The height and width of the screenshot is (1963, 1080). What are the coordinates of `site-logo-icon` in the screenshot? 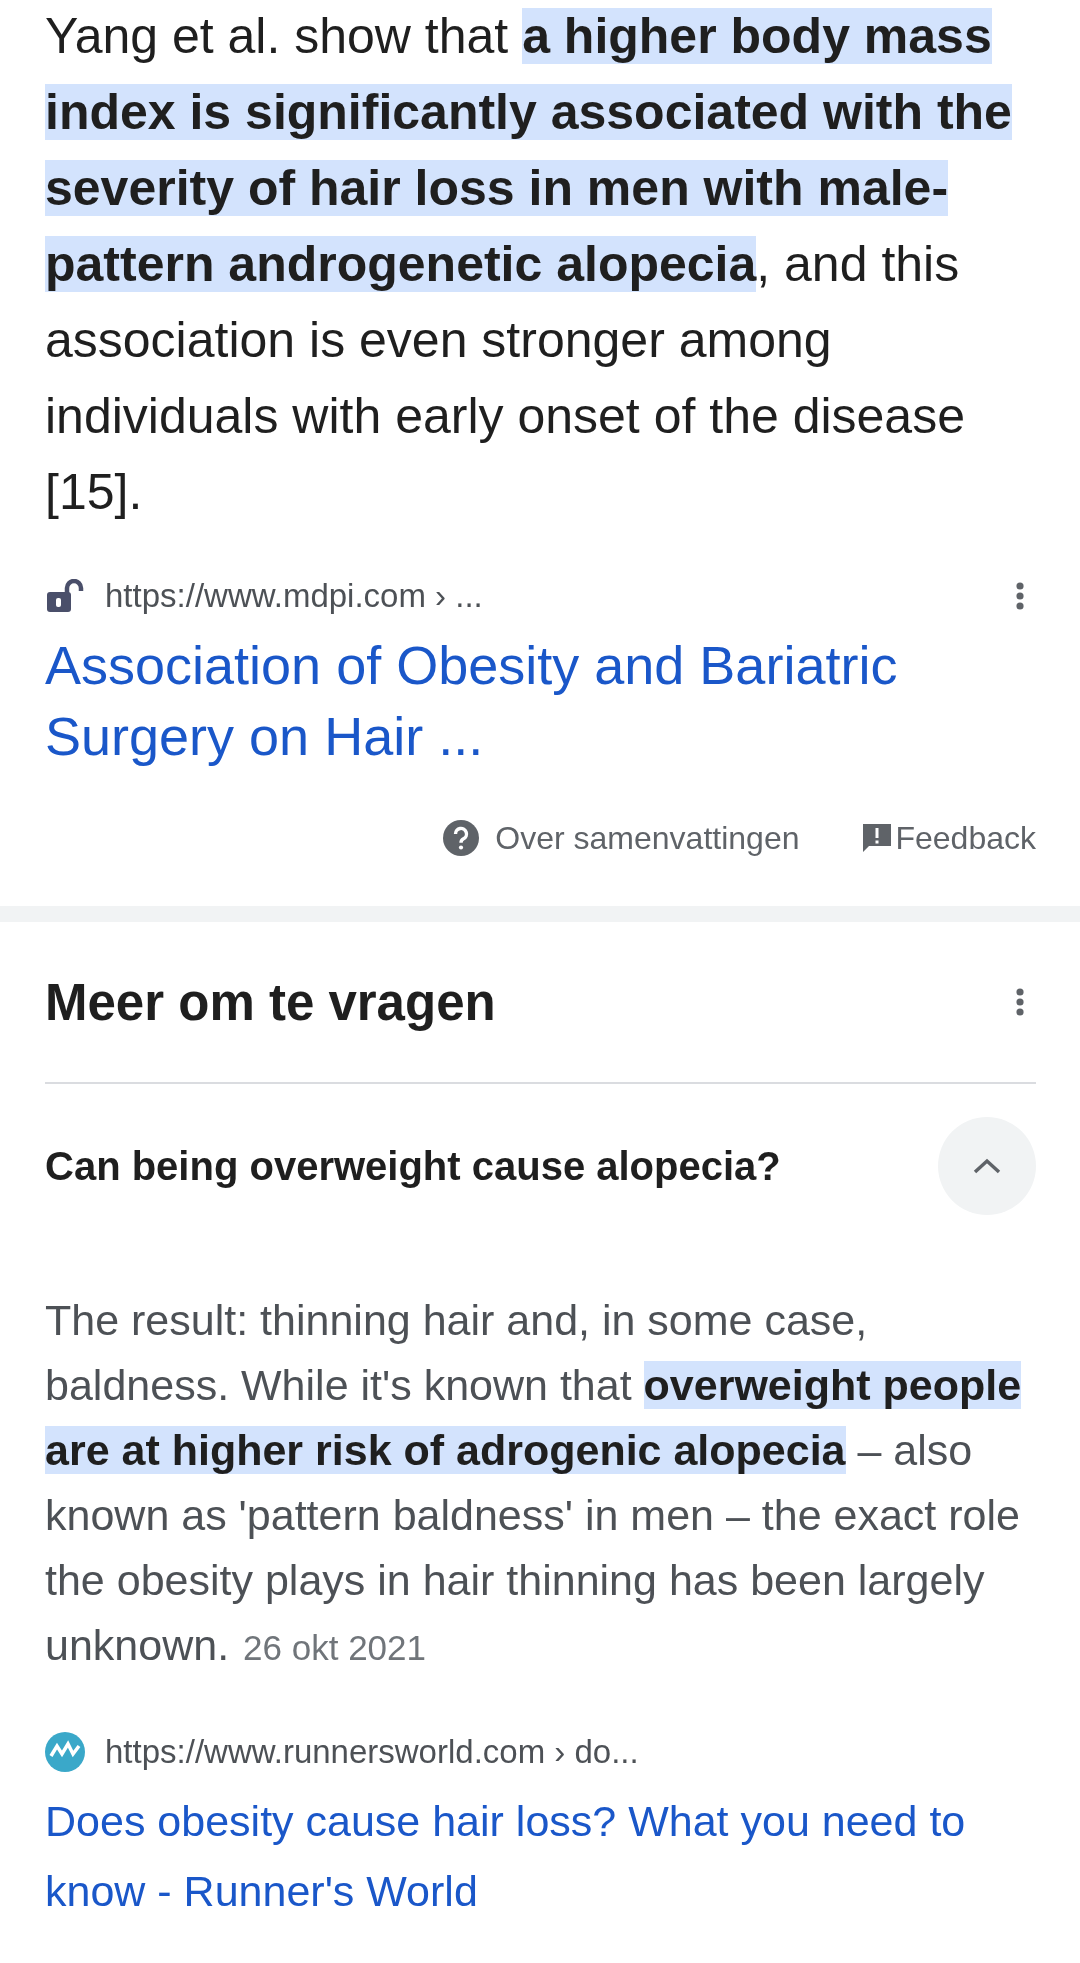 It's located at (65, 1752).